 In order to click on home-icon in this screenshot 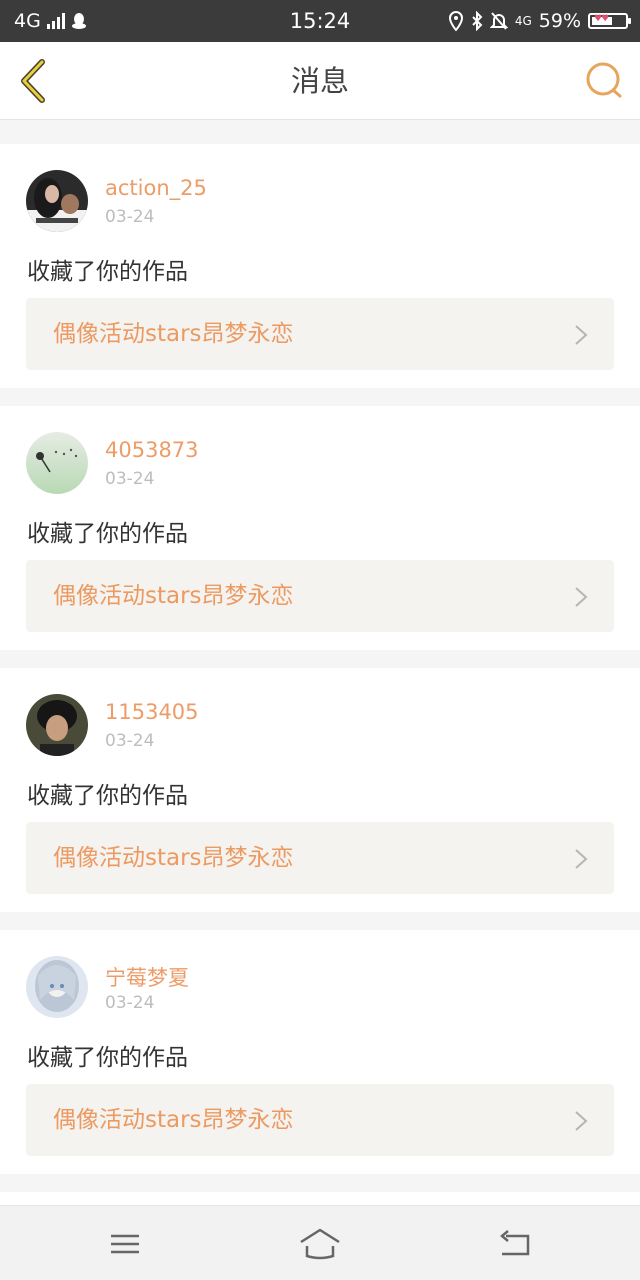, I will do `click(320, 1244)`.